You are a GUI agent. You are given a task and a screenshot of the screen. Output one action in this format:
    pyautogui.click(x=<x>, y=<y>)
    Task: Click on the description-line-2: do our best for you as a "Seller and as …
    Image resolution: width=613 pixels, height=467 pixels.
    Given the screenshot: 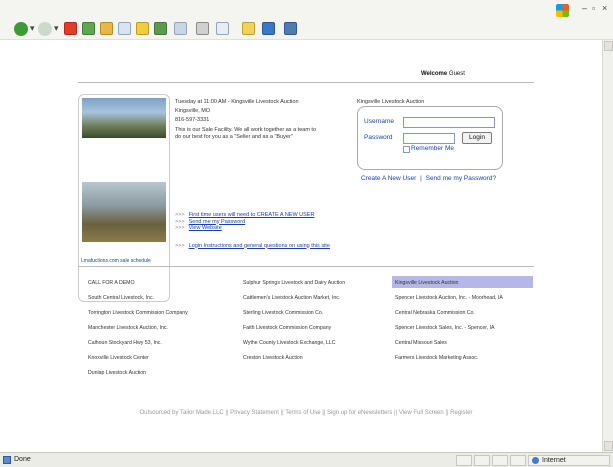 What is the action you would take?
    pyautogui.click(x=234, y=137)
    